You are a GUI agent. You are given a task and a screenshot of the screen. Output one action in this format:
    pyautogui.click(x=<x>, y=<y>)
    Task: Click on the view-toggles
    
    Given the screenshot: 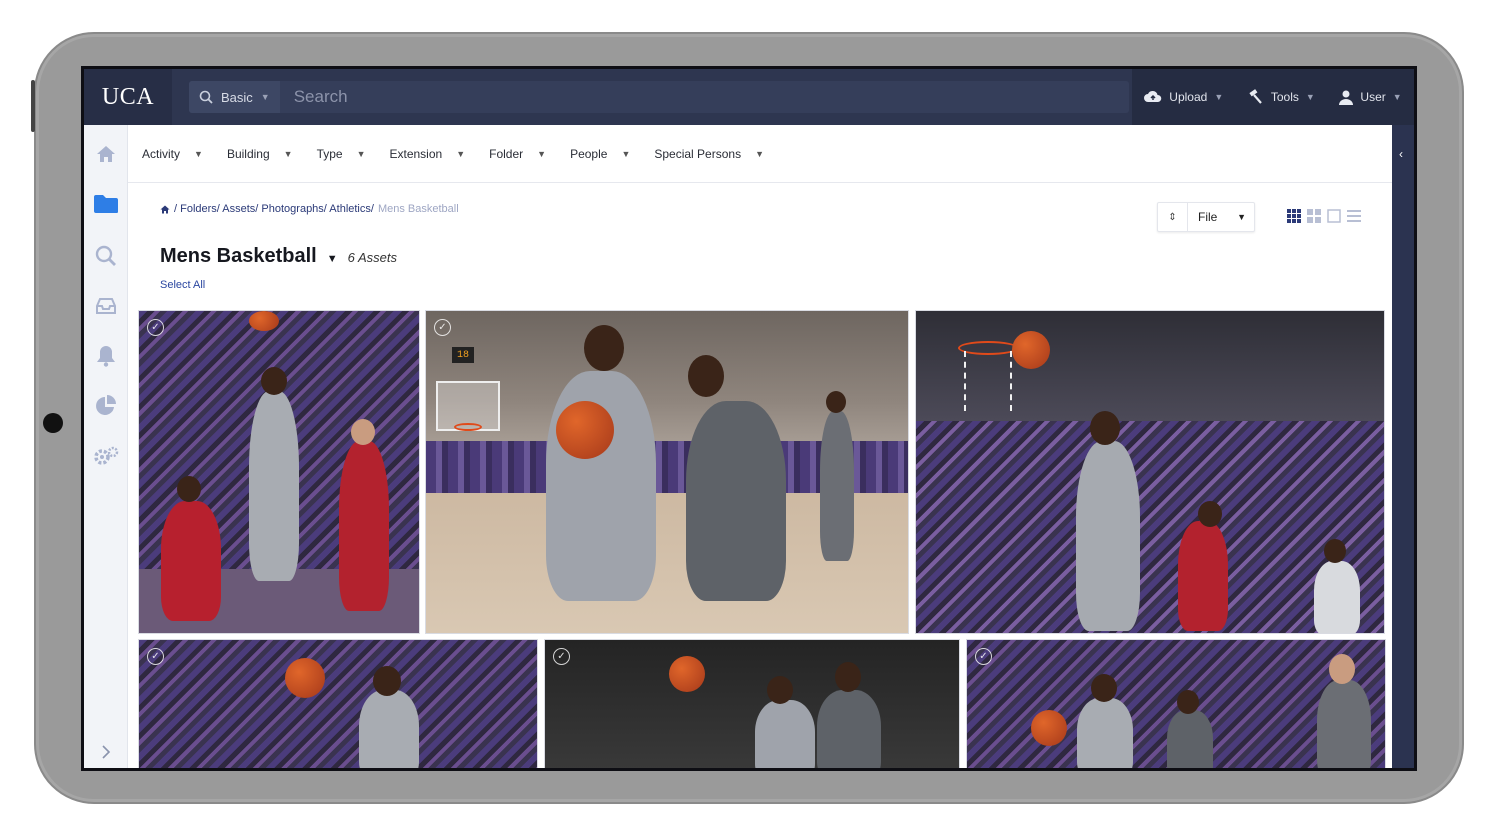 What is the action you would take?
    pyautogui.click(x=1324, y=216)
    